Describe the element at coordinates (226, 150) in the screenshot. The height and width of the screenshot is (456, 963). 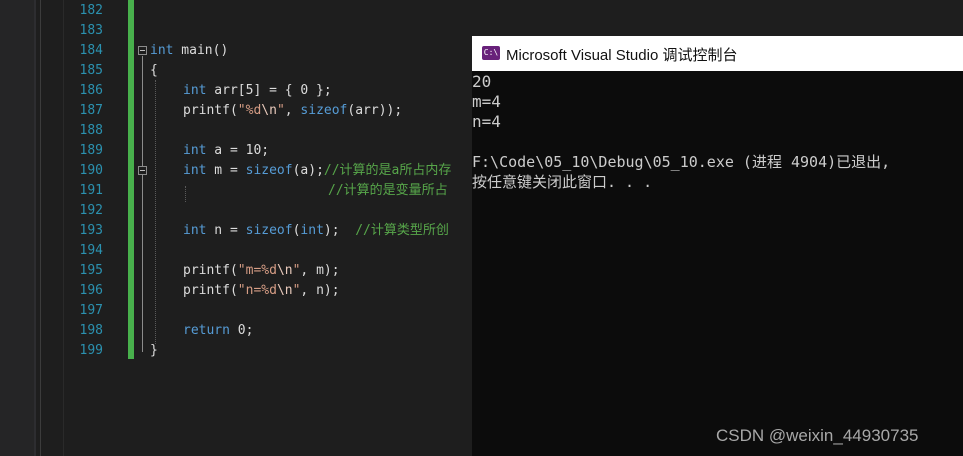
I see `code-line-189: int a = 10;` at that location.